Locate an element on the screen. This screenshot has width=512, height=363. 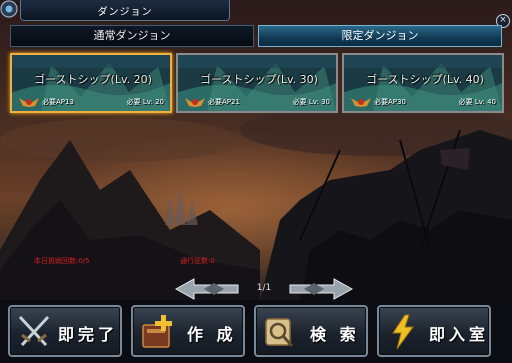
button-label: 作 成 is located at coordinates (212, 334).